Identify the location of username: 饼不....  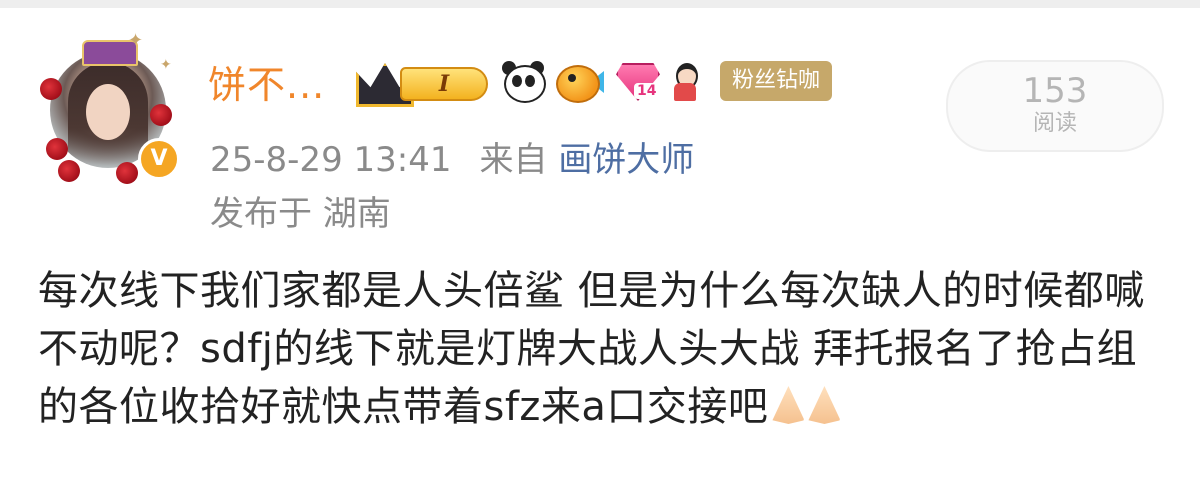
(266, 81).